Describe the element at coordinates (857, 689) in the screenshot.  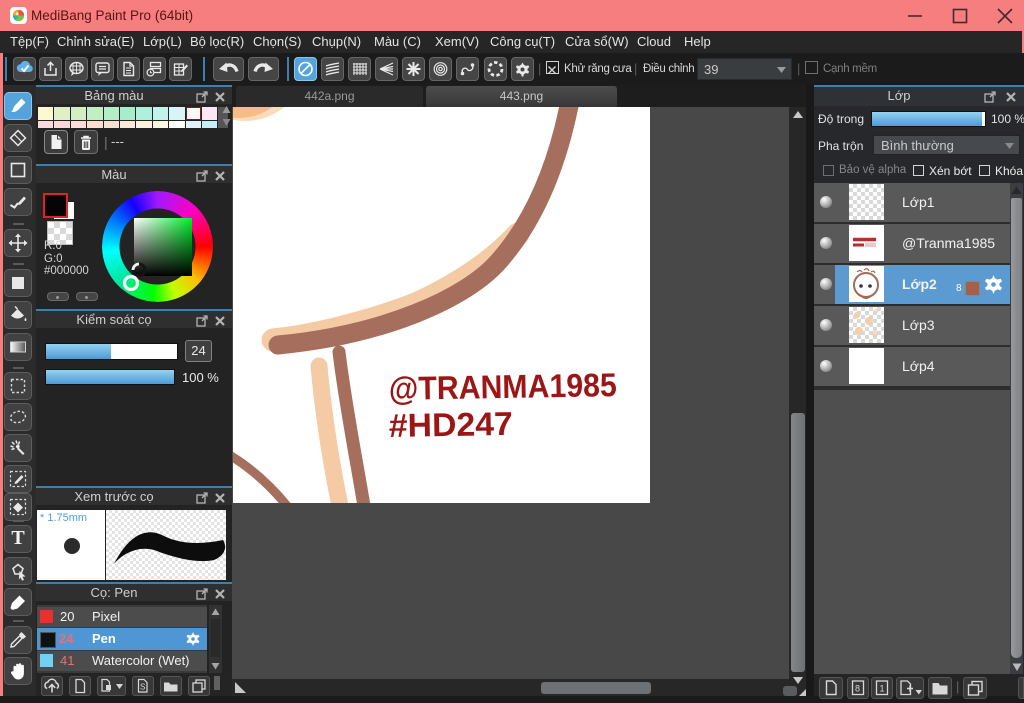
I see `svg-text: 8` at that location.